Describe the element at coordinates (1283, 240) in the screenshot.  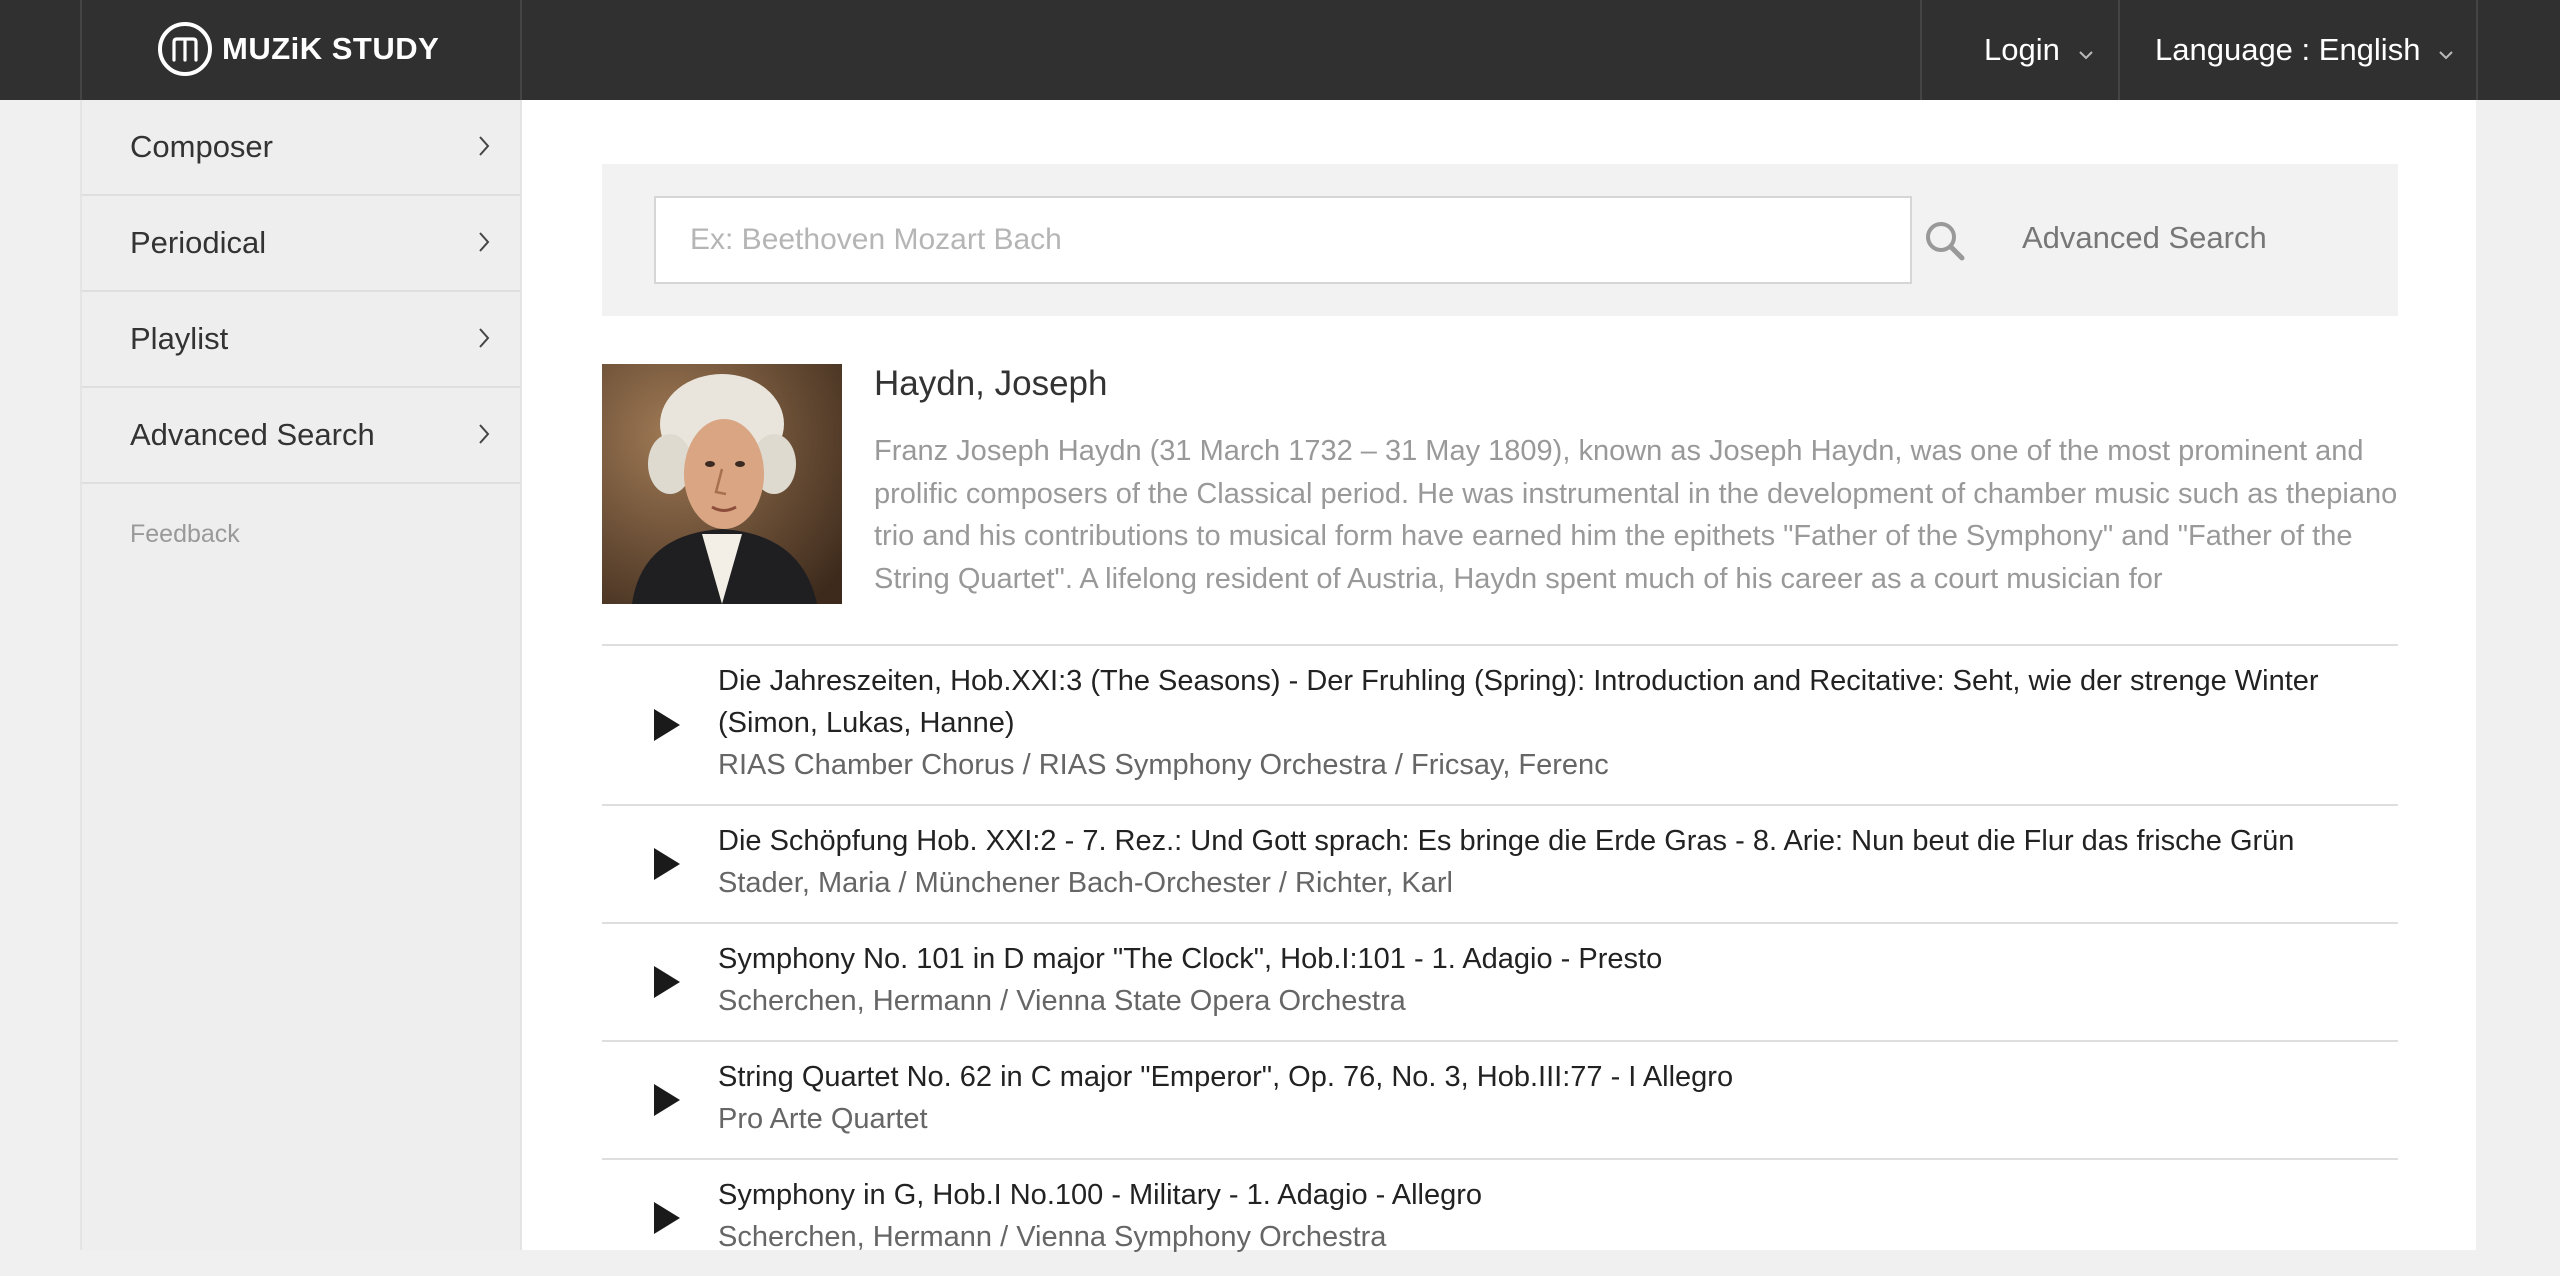
I see `search-input` at that location.